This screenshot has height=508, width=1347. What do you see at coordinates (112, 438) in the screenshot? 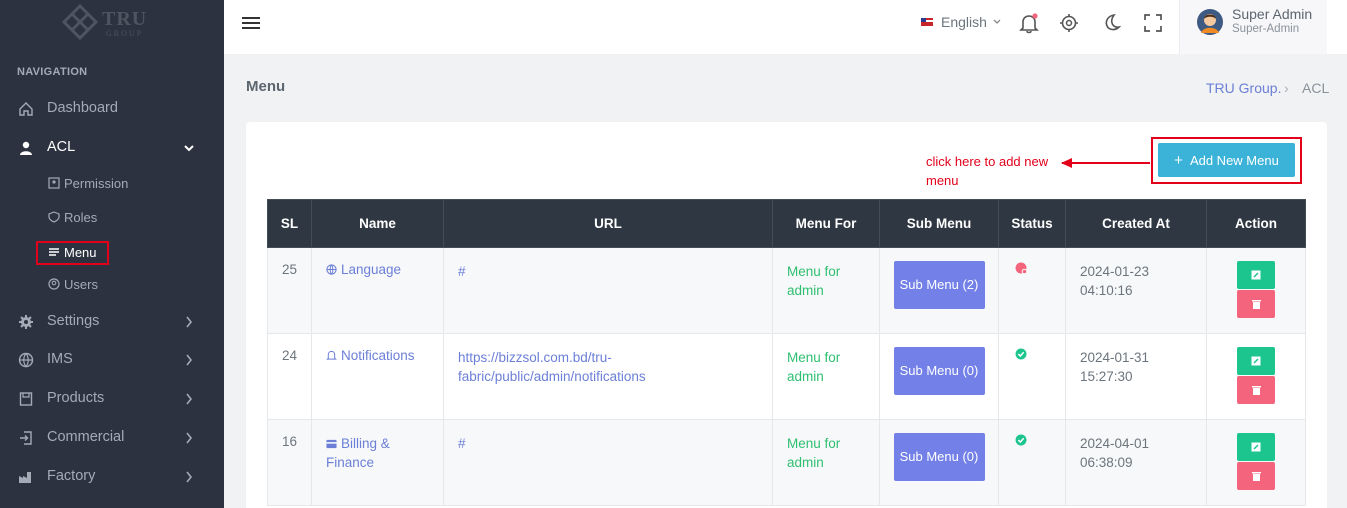
I see `sidebar-item-commercial: Commercial` at bounding box center [112, 438].